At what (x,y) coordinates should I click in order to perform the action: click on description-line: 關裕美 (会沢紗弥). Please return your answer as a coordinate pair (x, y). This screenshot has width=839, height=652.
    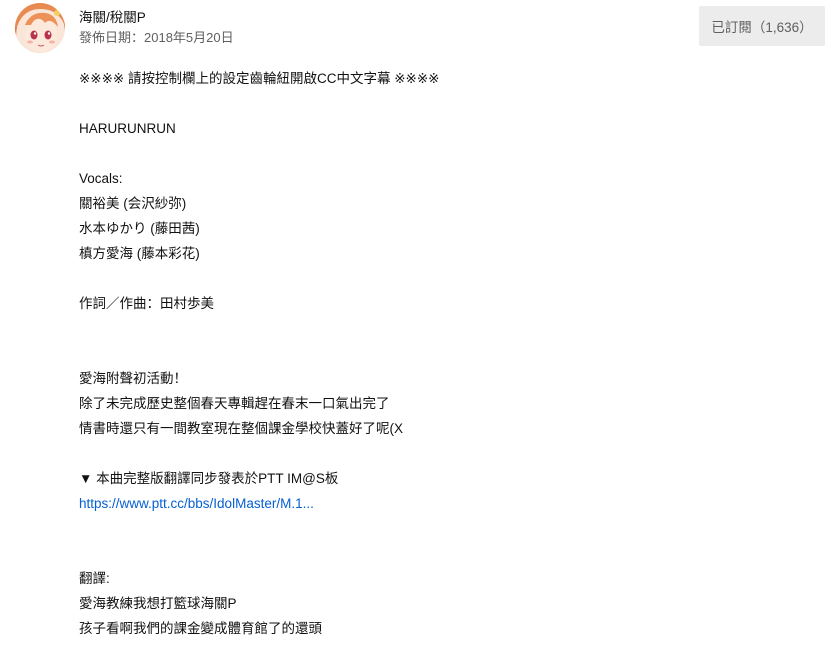
    Looking at the image, I should click on (133, 203).